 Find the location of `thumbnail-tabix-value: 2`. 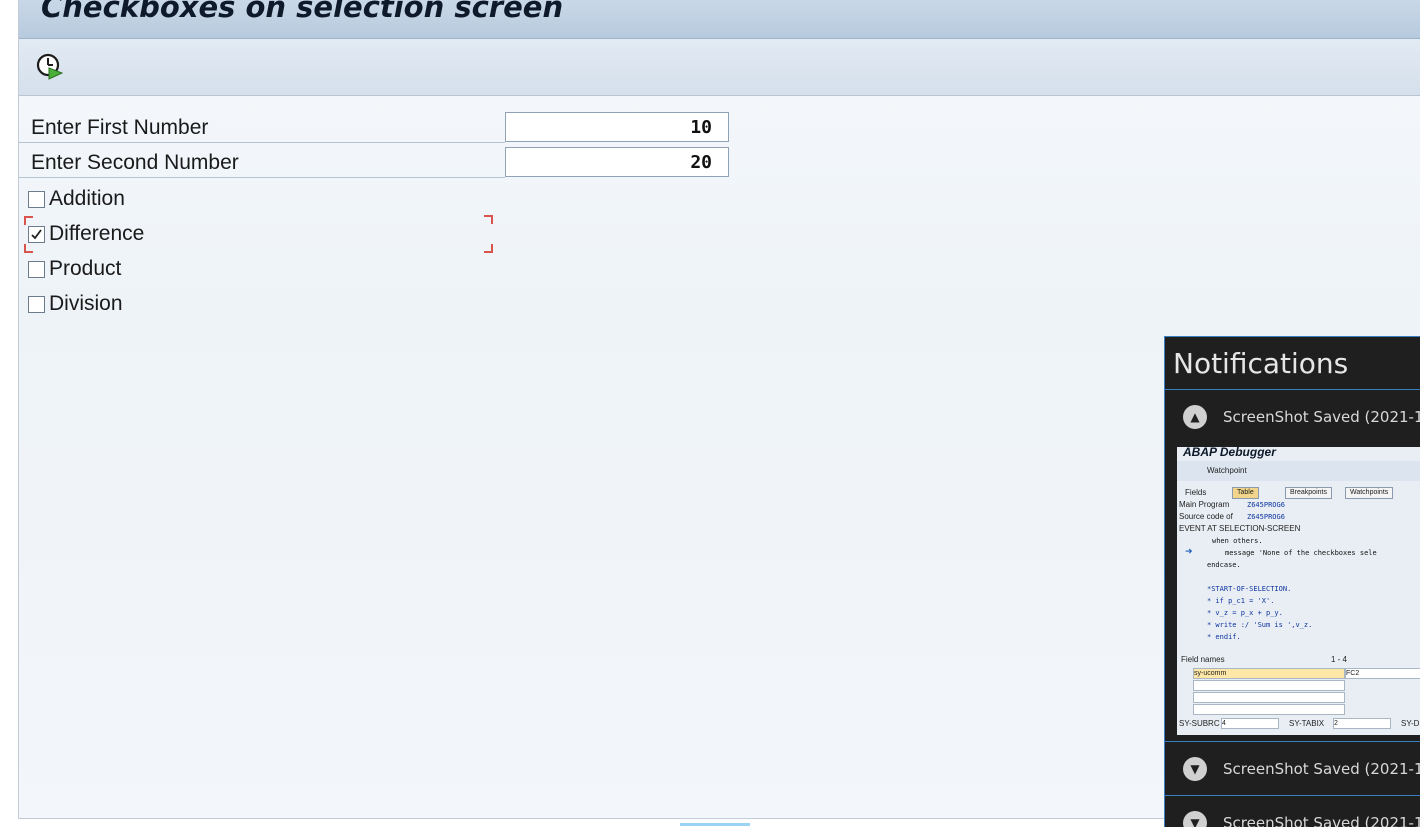

thumbnail-tabix-value: 2 is located at coordinates (1362, 723).